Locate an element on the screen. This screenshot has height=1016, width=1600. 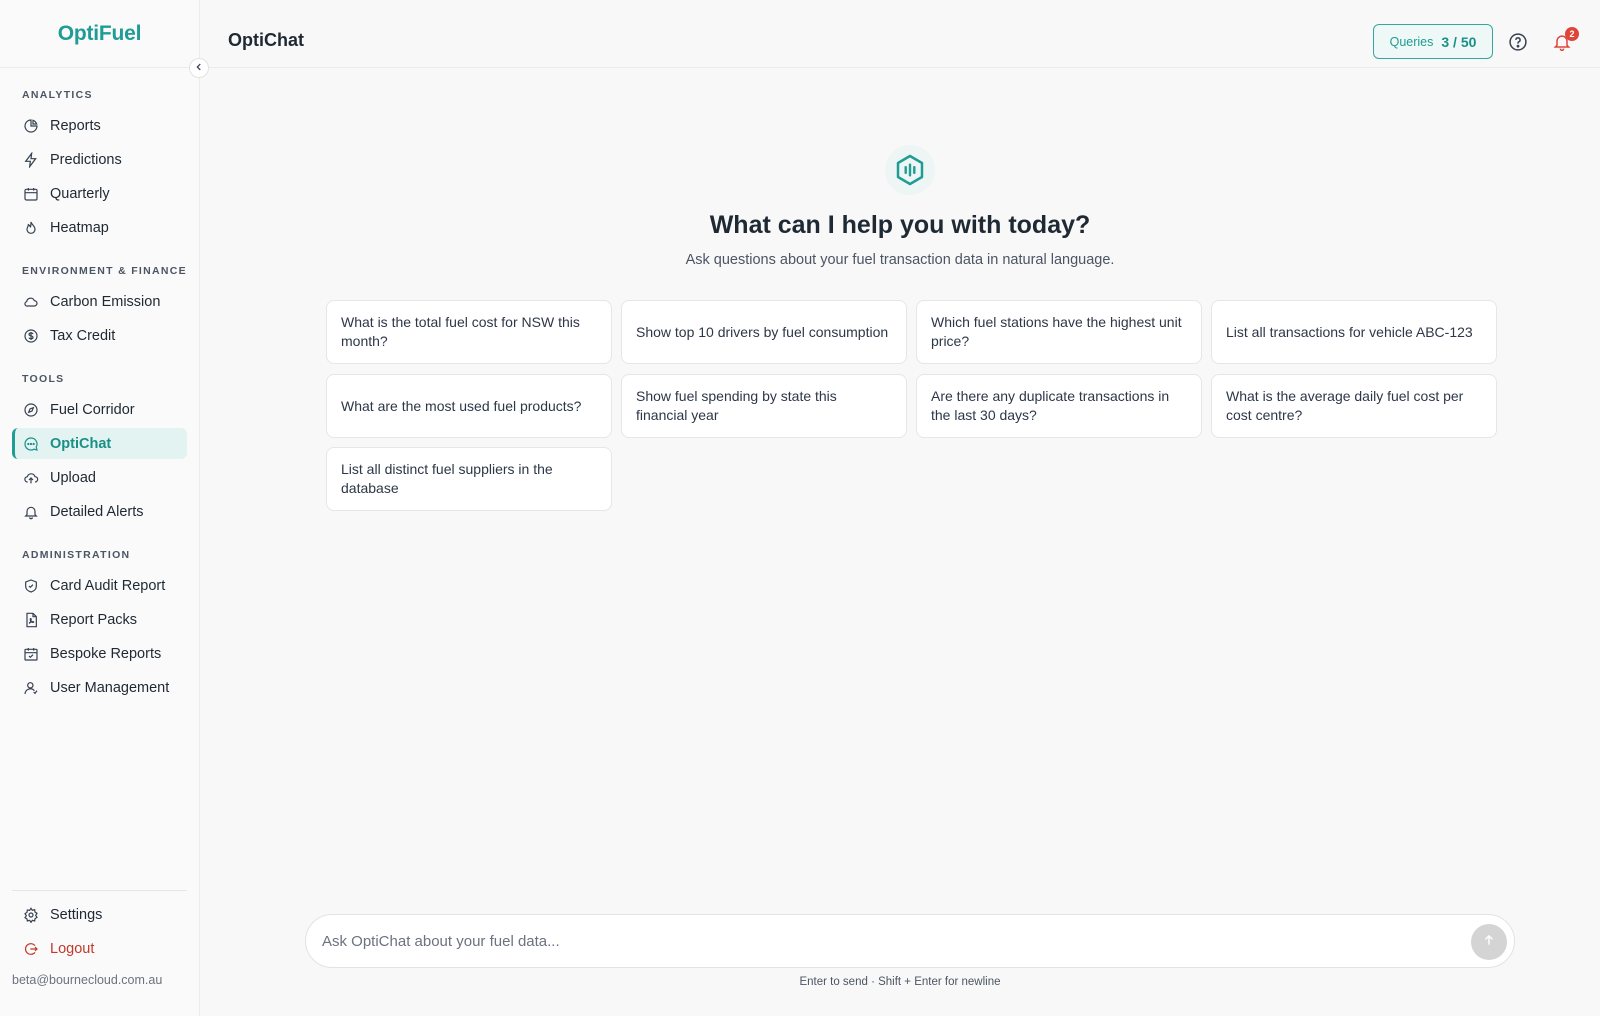
queries-count: 3 / 50 is located at coordinates (1459, 41).